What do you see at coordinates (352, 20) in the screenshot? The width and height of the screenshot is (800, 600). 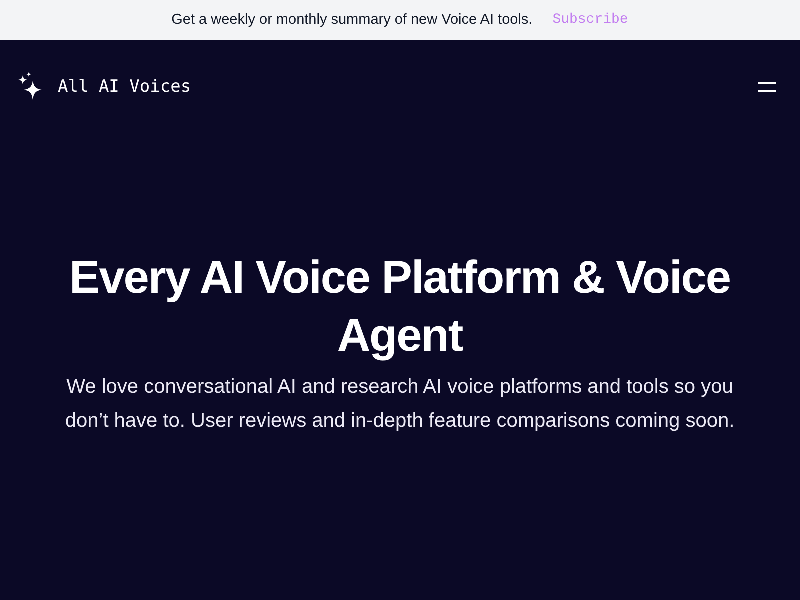 I see `banner-text: Get a weekly or monthly summary of new Voice AI tools.` at bounding box center [352, 20].